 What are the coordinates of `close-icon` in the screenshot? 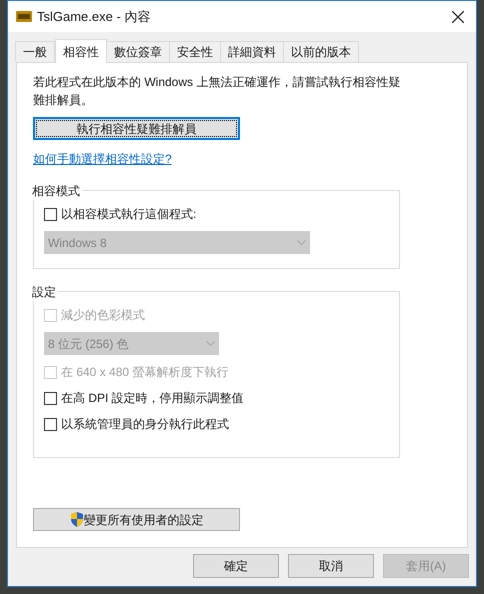 It's located at (458, 16).